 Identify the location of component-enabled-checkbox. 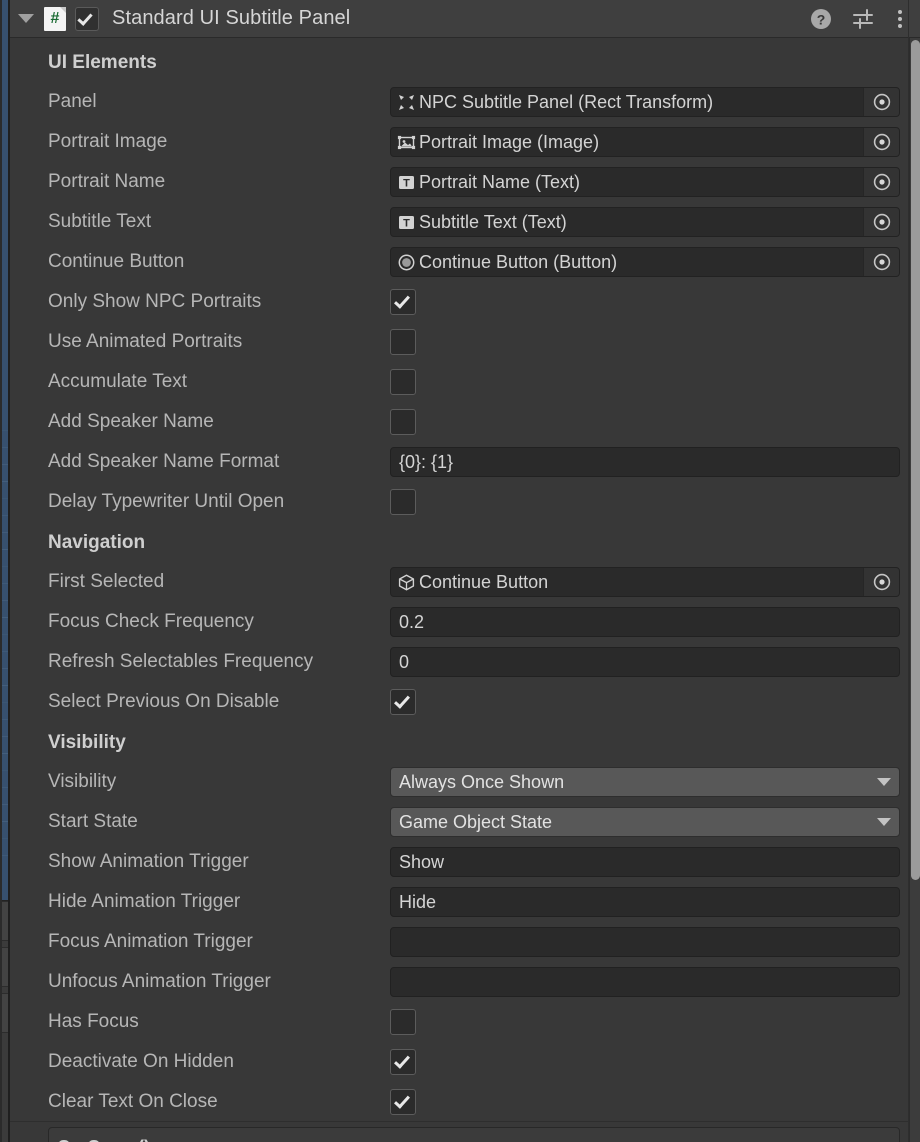
(87, 18).